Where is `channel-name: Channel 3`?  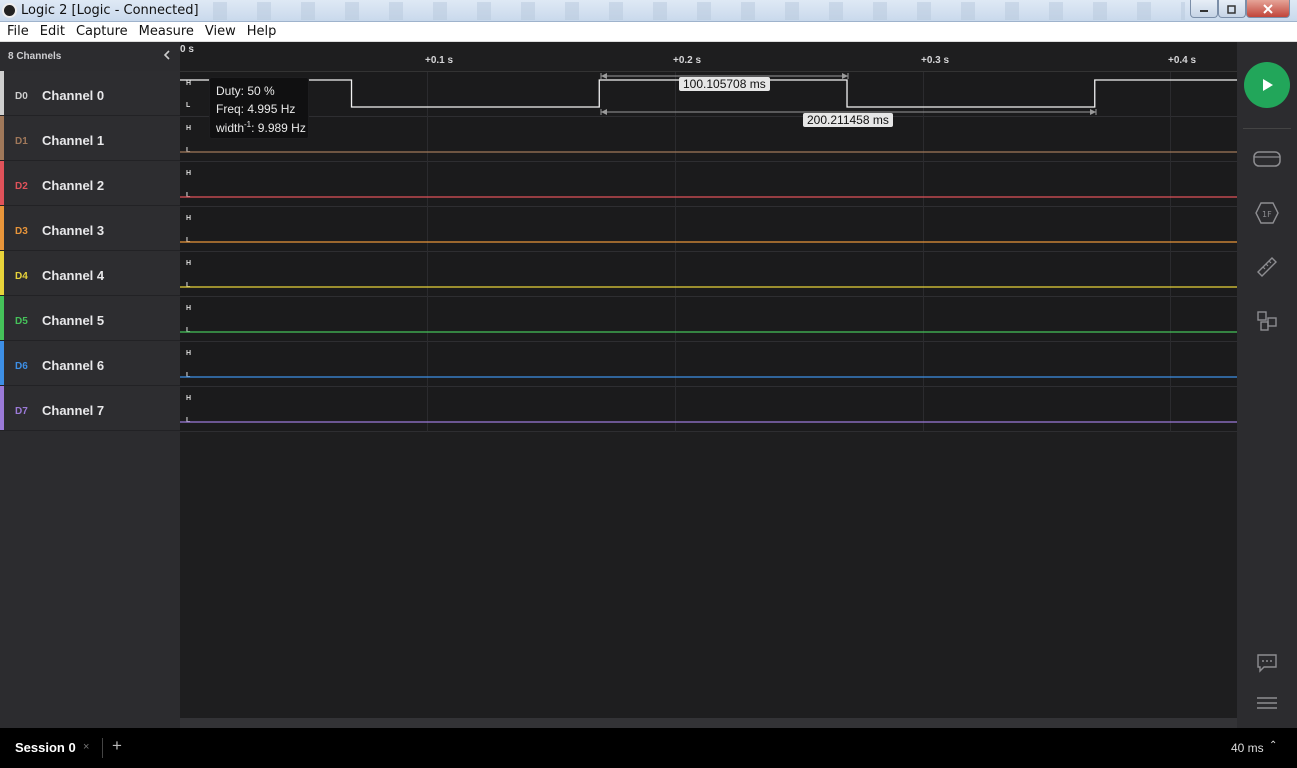
channel-name: Channel 3 is located at coordinates (73, 230).